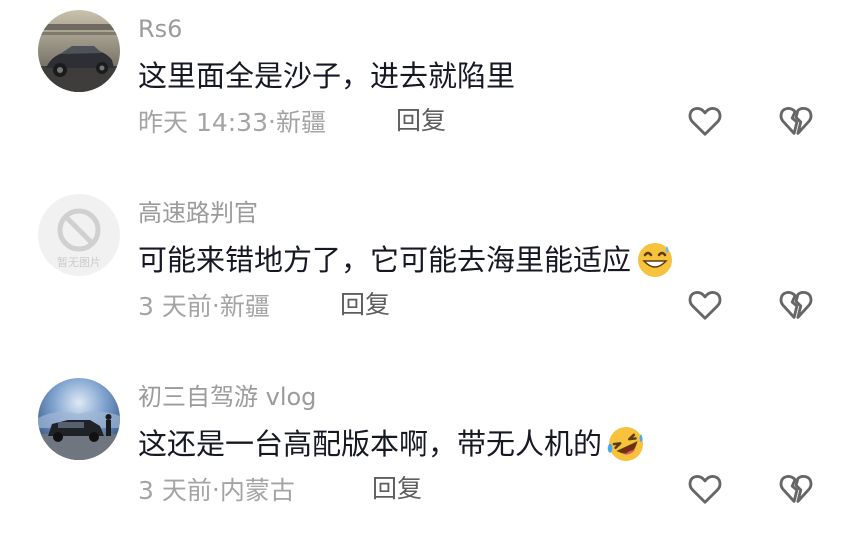 This screenshot has height=547, width=852. Describe the element at coordinates (198, 213) in the screenshot. I see `username: 高速路判官` at that location.